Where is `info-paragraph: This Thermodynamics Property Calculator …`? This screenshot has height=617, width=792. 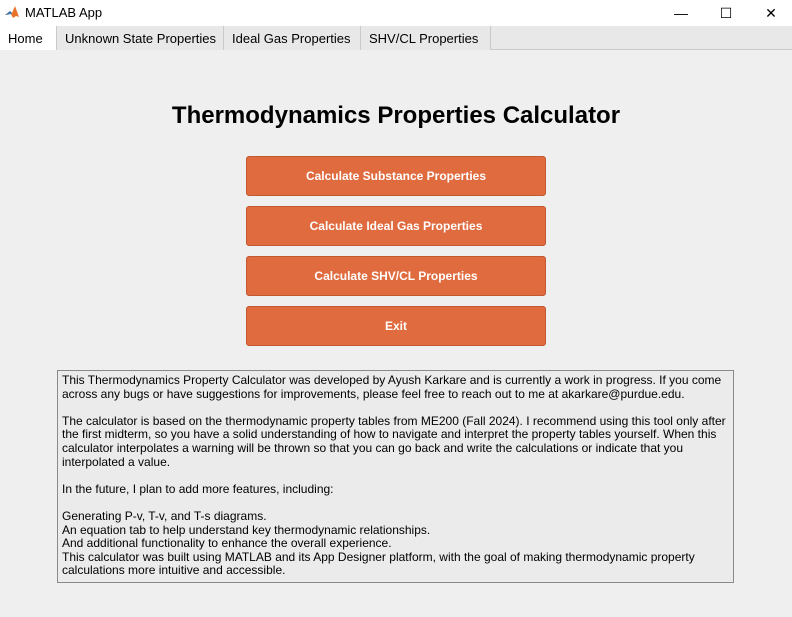 info-paragraph: This Thermodynamics Property Calculator … is located at coordinates (392, 387).